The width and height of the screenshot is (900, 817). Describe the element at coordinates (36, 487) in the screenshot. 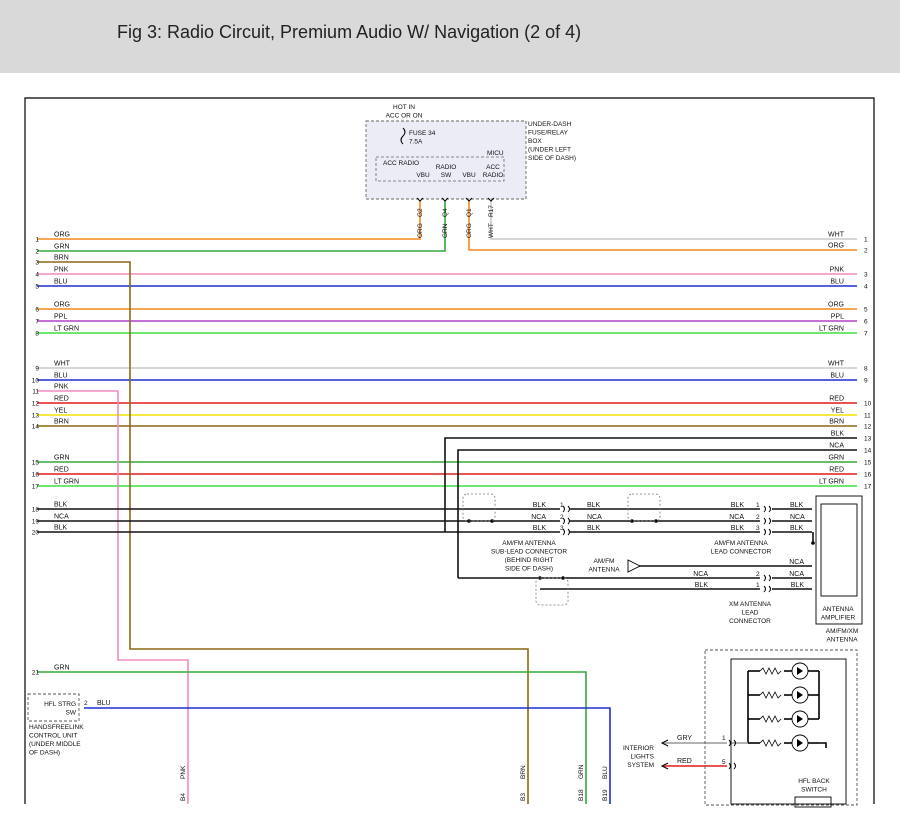

I see `wire-number: 17` at that location.